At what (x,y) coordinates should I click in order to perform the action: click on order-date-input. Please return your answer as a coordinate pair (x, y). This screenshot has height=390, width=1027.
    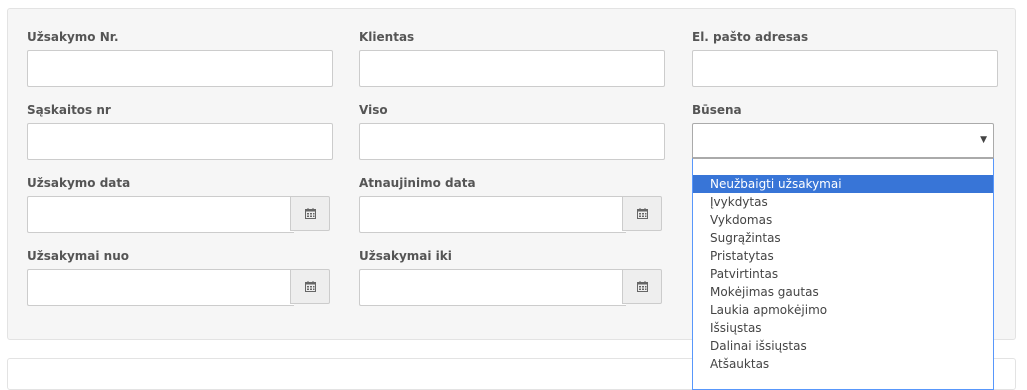
    Looking at the image, I should click on (160, 214).